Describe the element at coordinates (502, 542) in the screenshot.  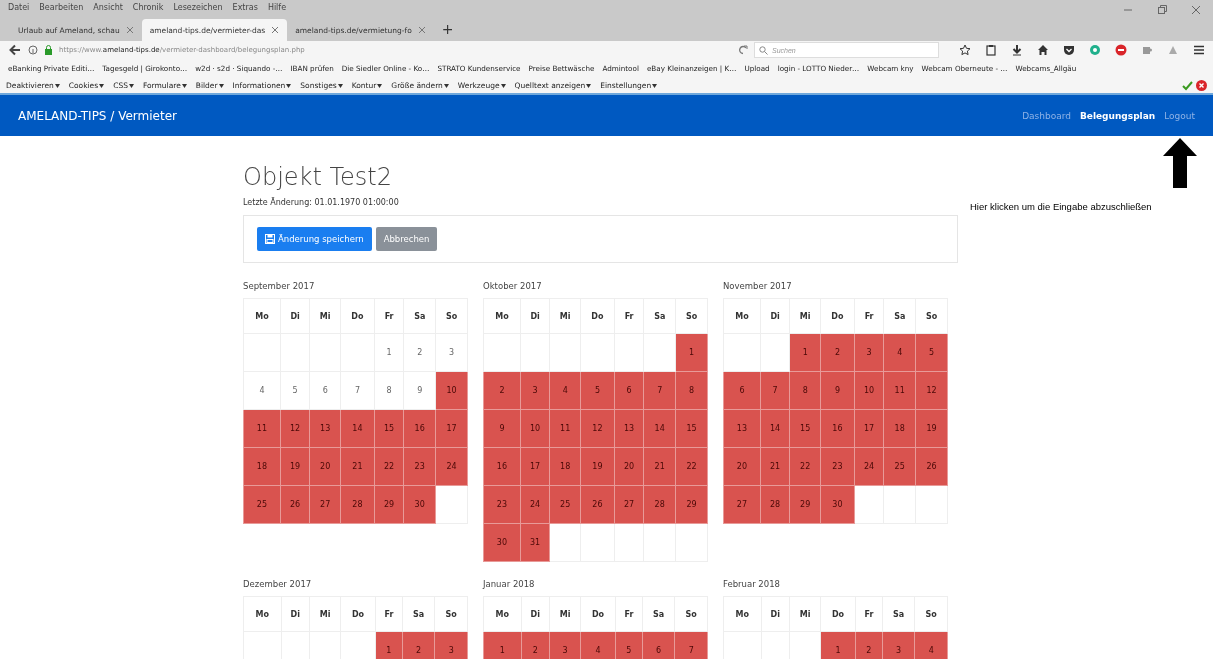
I see `day-cell: 30` at that location.